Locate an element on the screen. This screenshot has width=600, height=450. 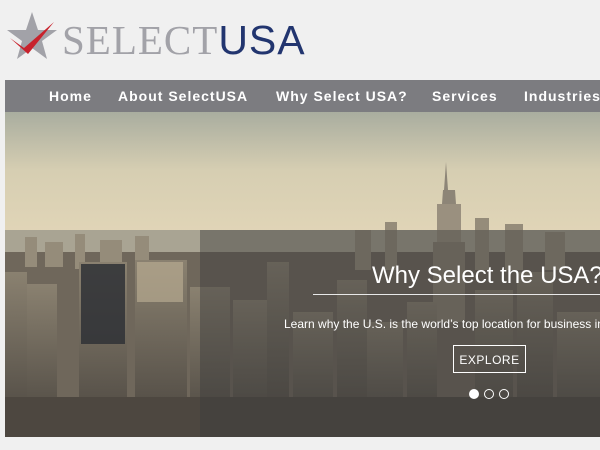
nav-item-about: About SelectUSA is located at coordinates (183, 96).